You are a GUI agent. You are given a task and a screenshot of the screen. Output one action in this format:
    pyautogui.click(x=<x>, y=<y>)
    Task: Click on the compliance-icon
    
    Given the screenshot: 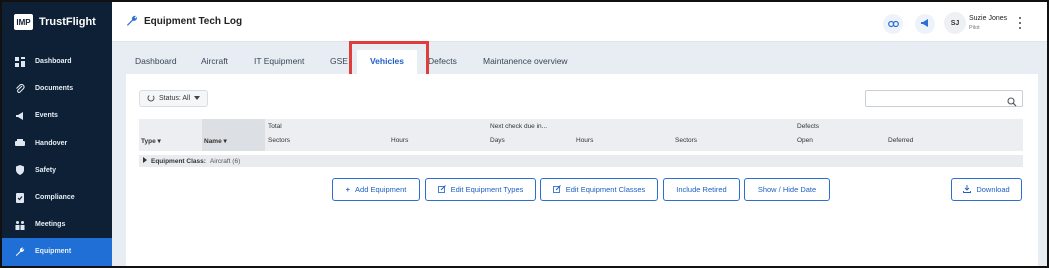 What is the action you would take?
    pyautogui.click(x=19, y=197)
    